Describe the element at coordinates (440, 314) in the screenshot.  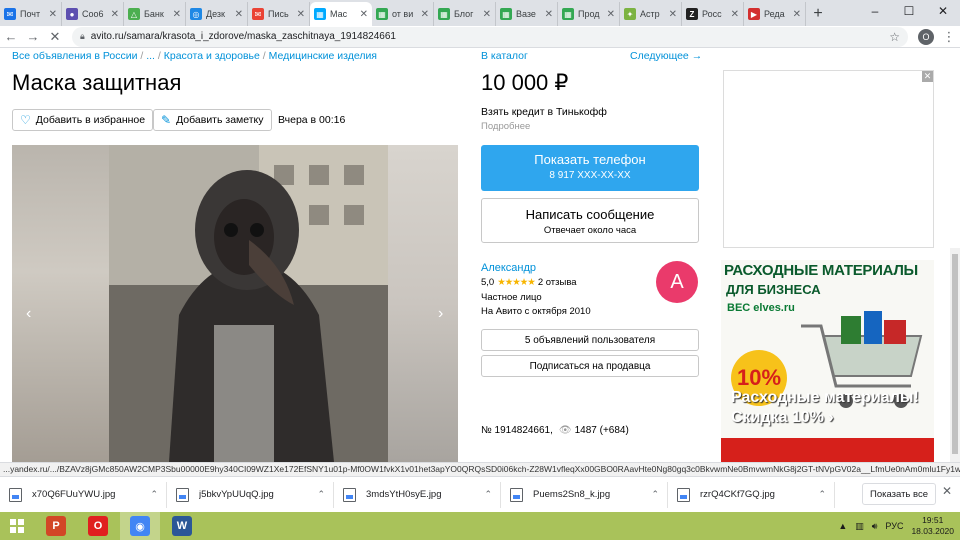
I see `gallery-next-arrow: ›` at that location.